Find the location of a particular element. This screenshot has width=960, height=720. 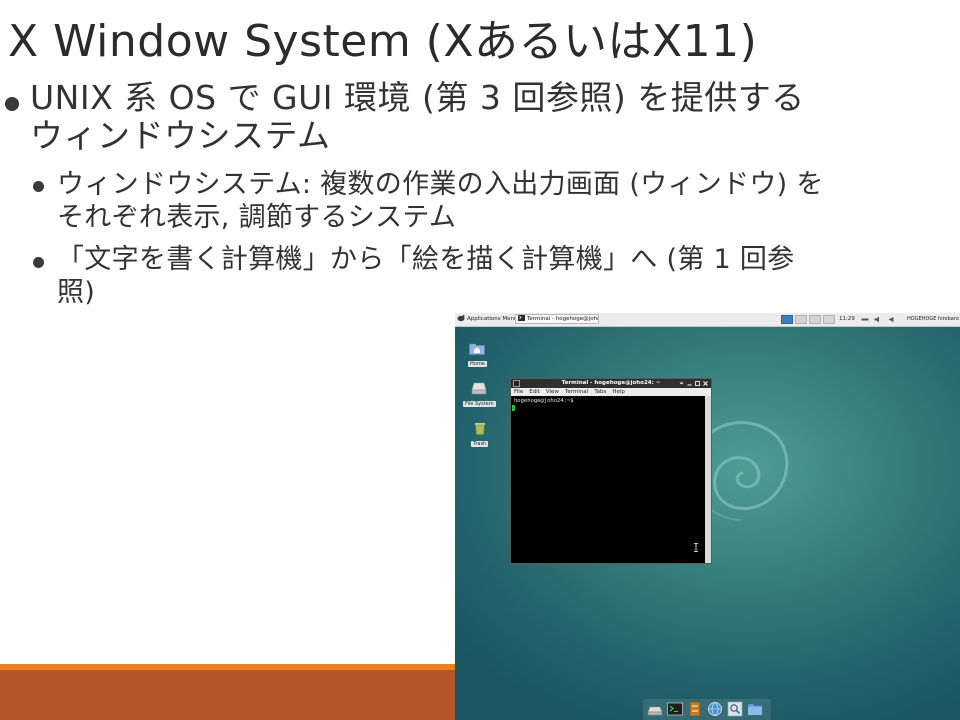

terminal-prompt: hogehoge@joho24:~$ is located at coordinates (544, 401).